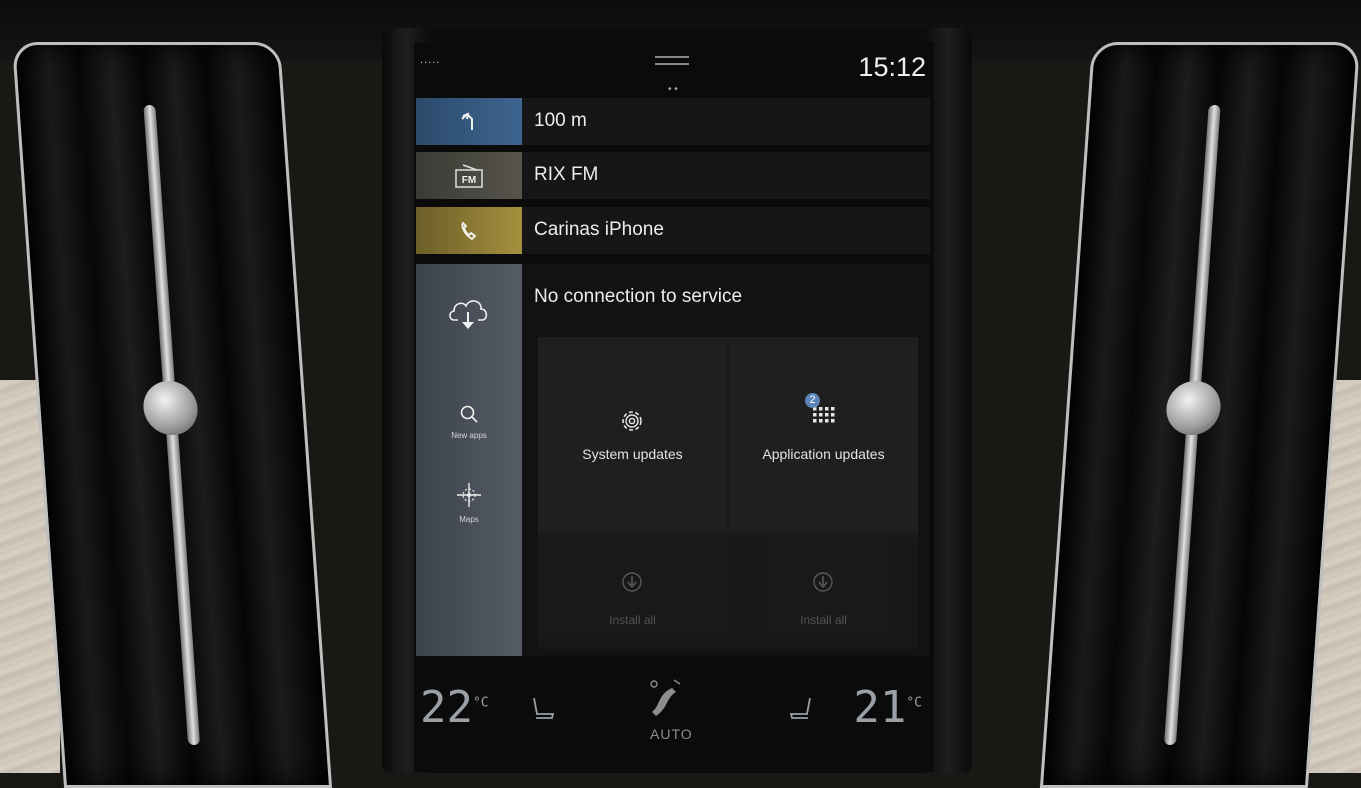  What do you see at coordinates (823, 435) in the screenshot?
I see `application-updates-button: 2 Application updates` at bounding box center [823, 435].